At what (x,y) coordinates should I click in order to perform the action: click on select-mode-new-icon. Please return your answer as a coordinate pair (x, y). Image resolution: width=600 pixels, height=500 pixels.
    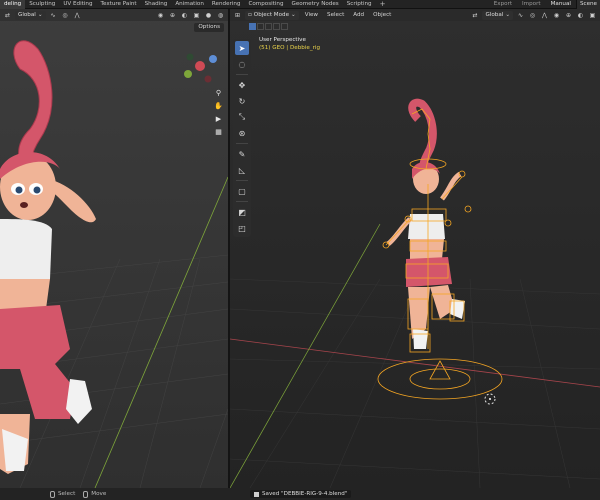
    Looking at the image, I should click on (252, 26).